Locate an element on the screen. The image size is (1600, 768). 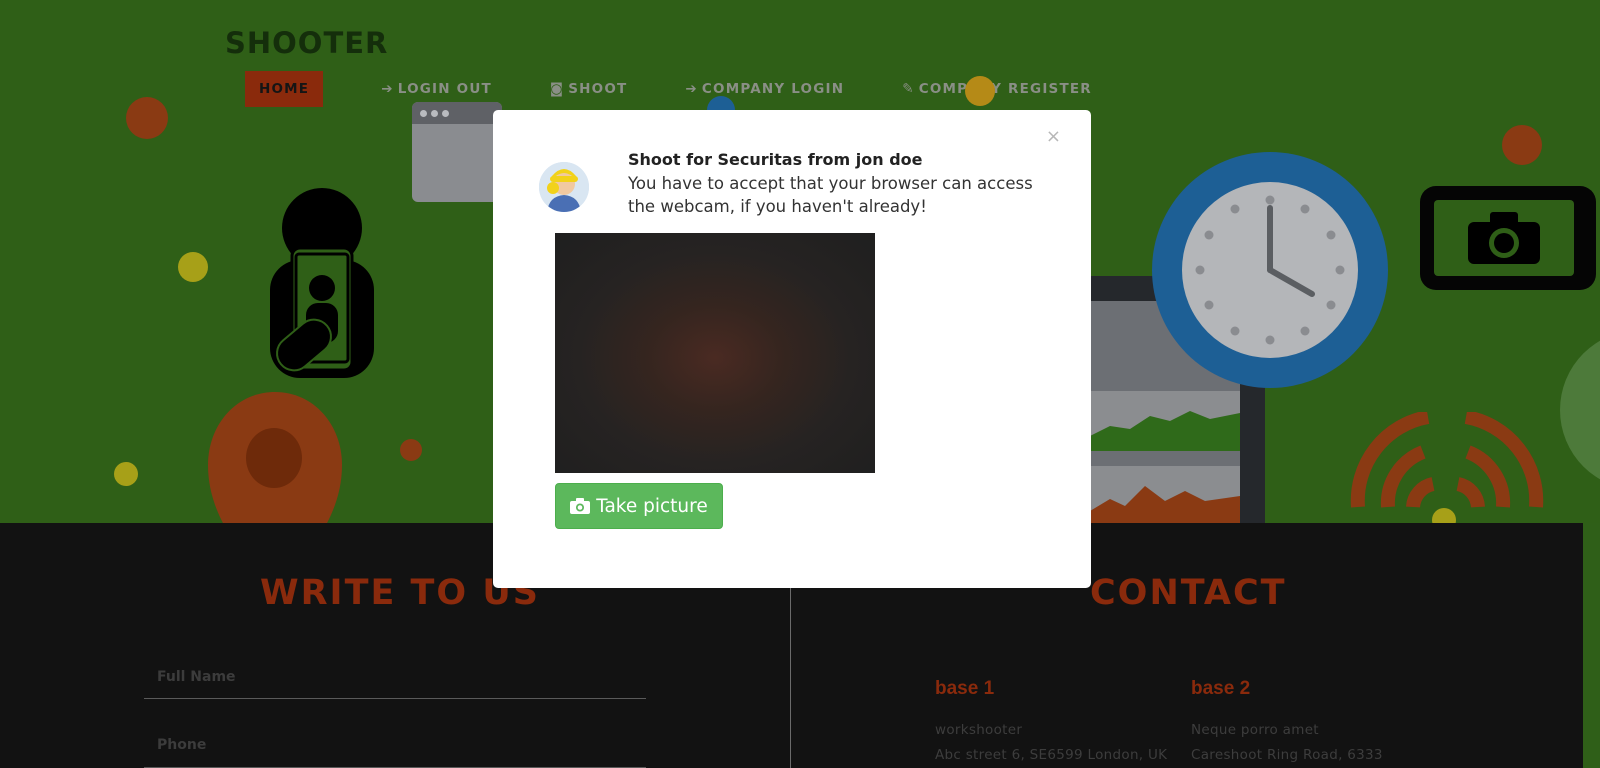
nav-item-label: HOME is located at coordinates (284, 89).